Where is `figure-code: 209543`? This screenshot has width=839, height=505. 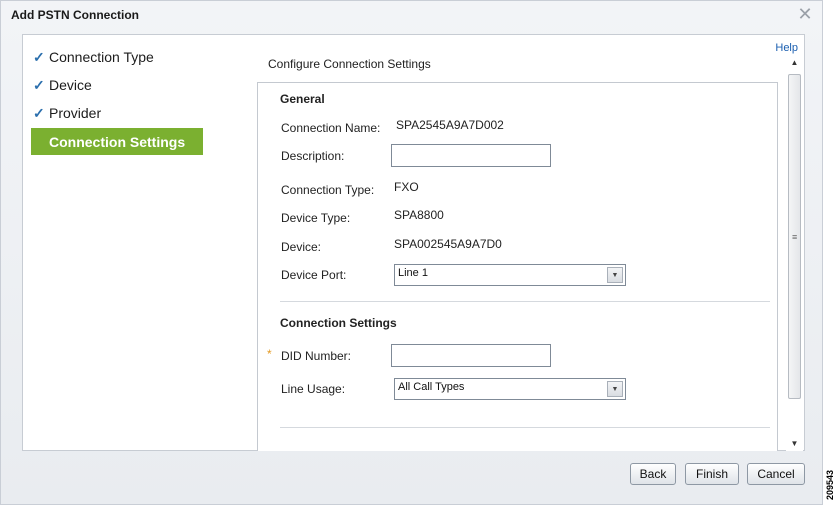
figure-code: 209543 is located at coordinates (831, 480).